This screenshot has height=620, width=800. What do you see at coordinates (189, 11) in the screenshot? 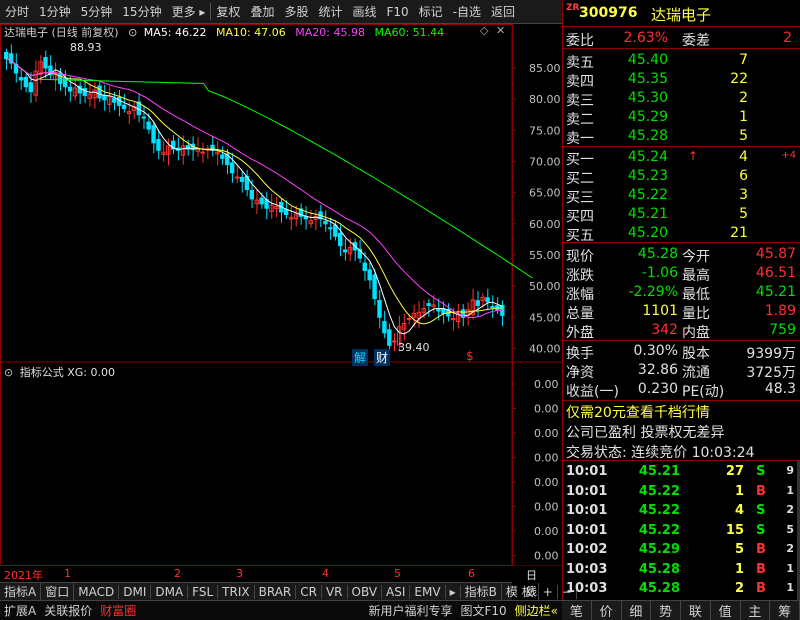
I see `toolbar-item-4: 更多 ▸` at bounding box center [189, 11].